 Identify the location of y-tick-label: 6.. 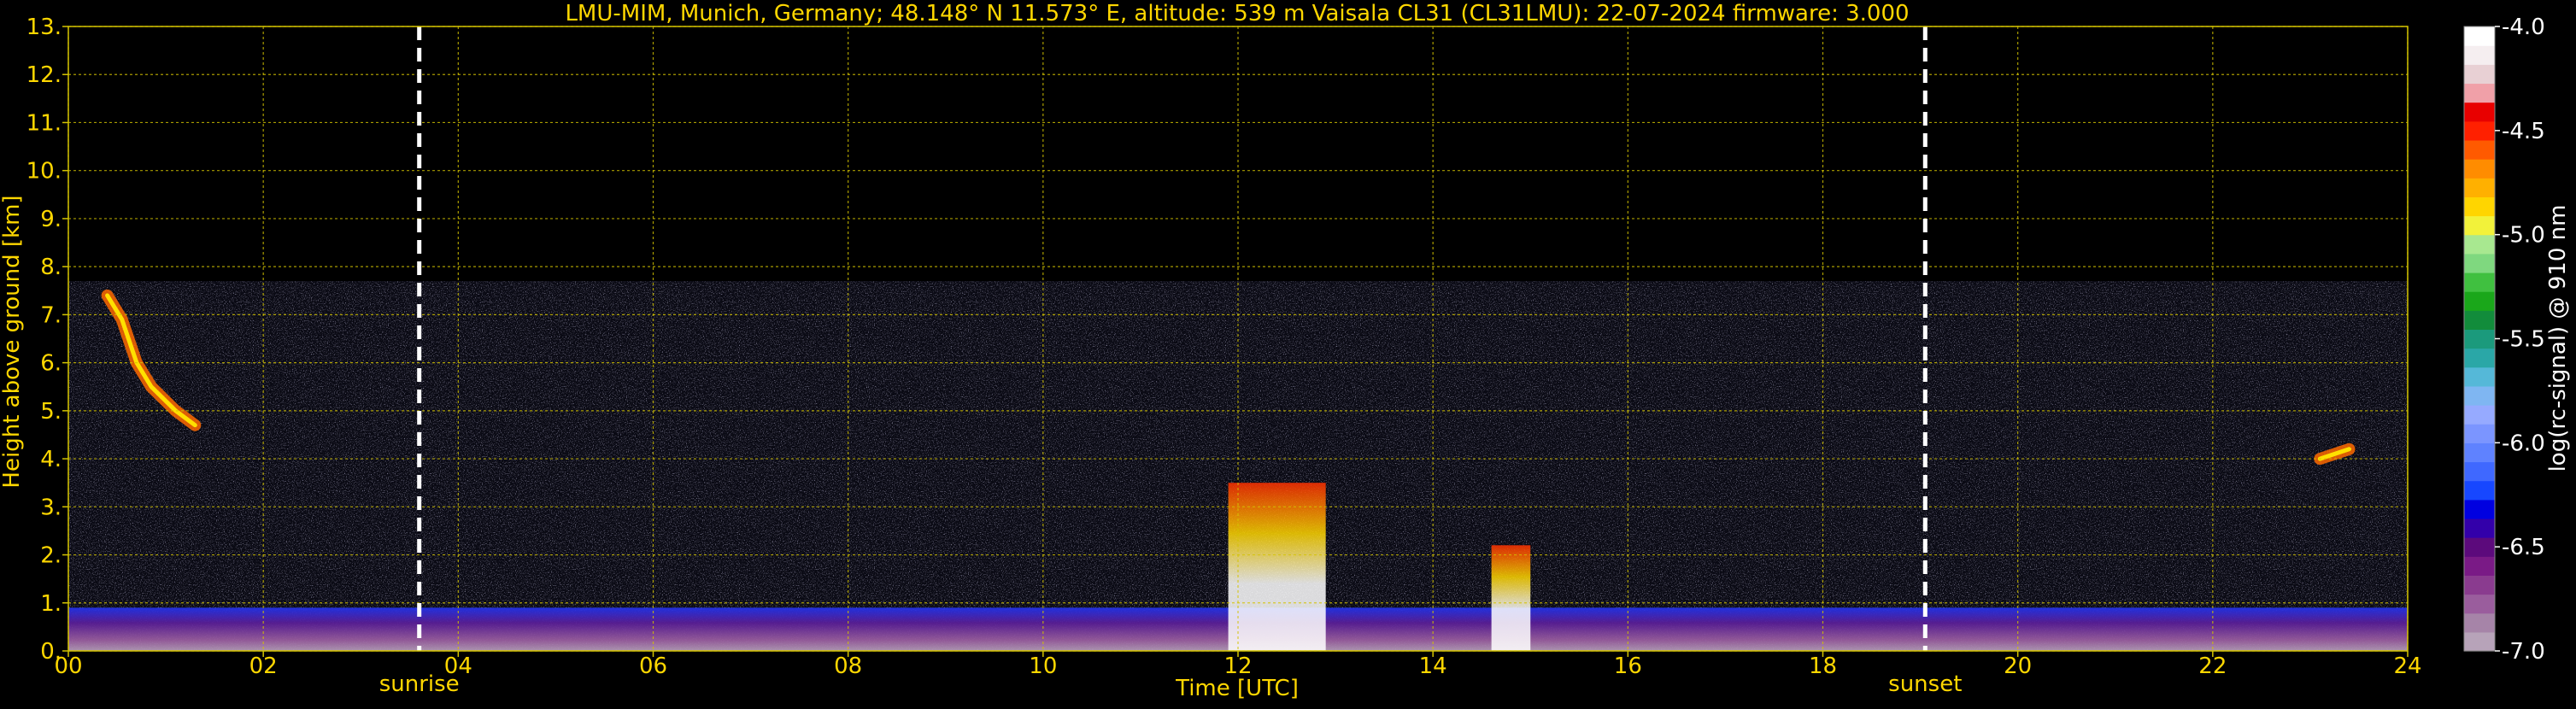
(51, 364).